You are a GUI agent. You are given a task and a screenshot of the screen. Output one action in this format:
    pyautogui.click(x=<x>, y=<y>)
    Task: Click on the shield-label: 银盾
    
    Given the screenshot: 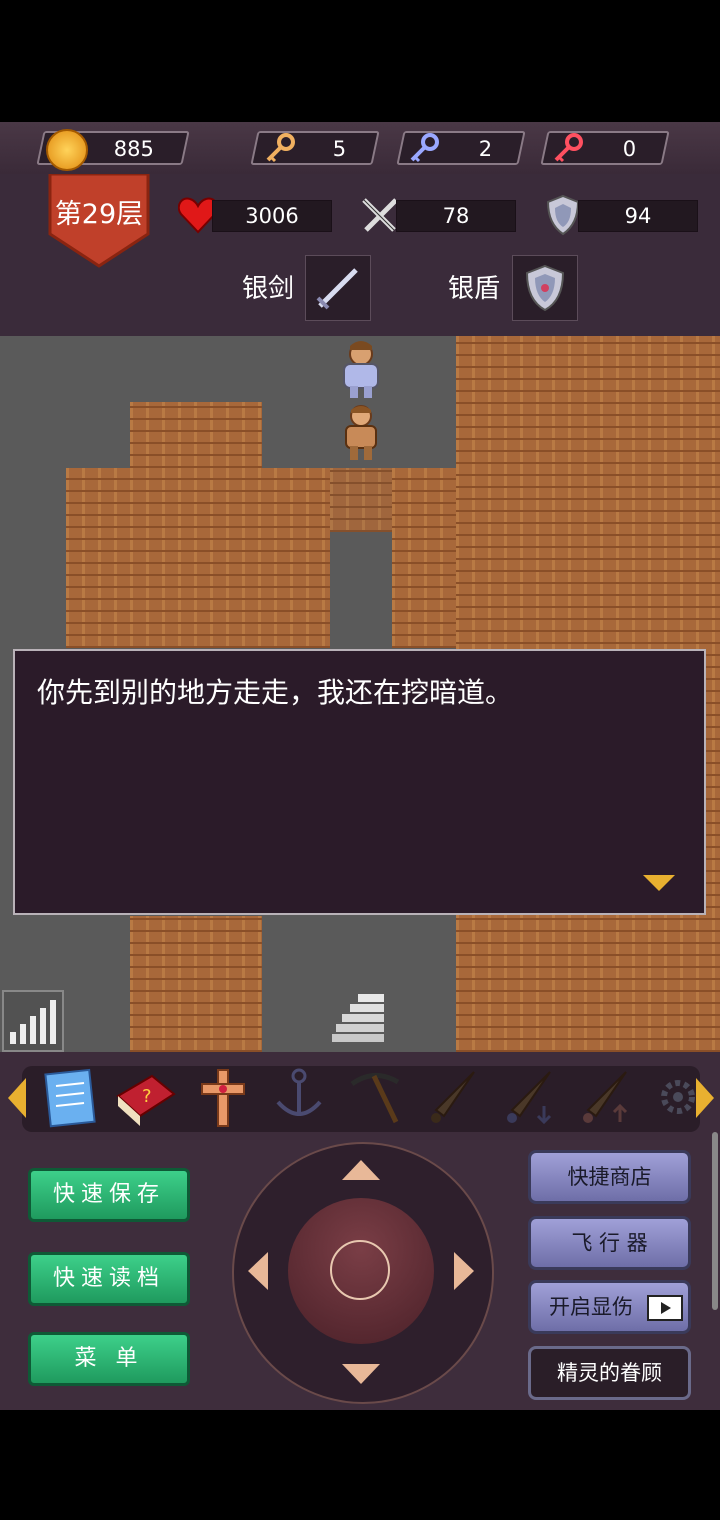 What is the action you would take?
    pyautogui.click(x=474, y=289)
    